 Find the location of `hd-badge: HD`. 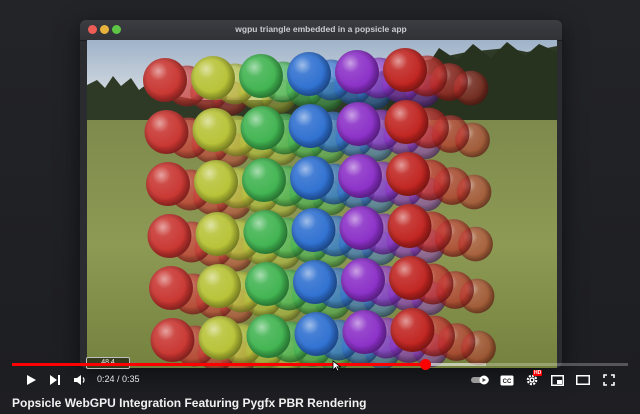

hd-badge: HD is located at coordinates (538, 373).